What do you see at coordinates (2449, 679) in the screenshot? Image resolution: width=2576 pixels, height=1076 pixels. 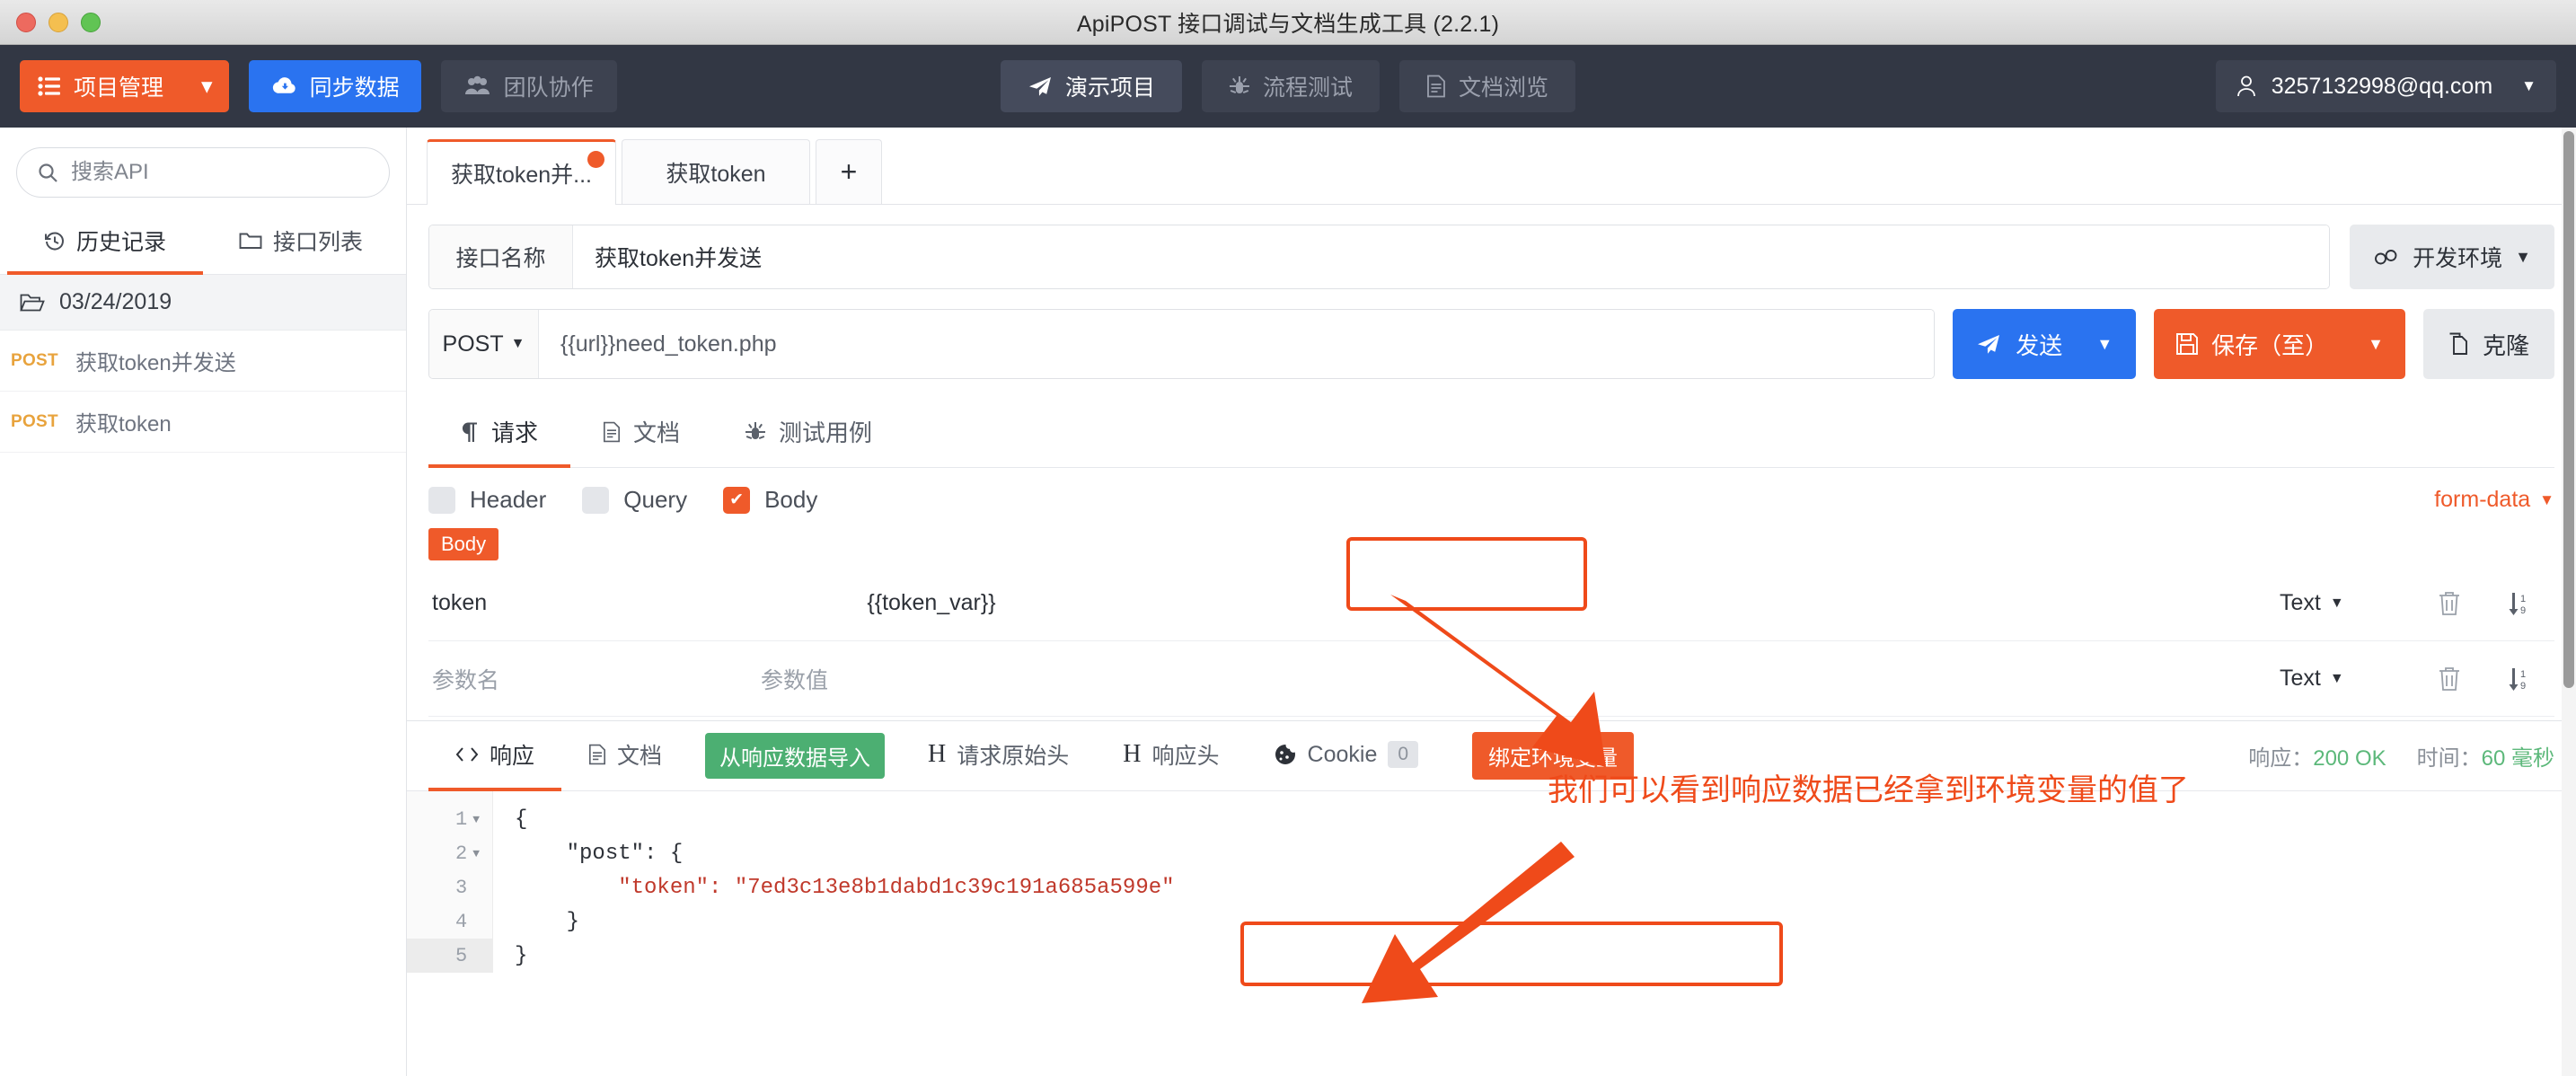 I see `delete-param-1-button` at bounding box center [2449, 679].